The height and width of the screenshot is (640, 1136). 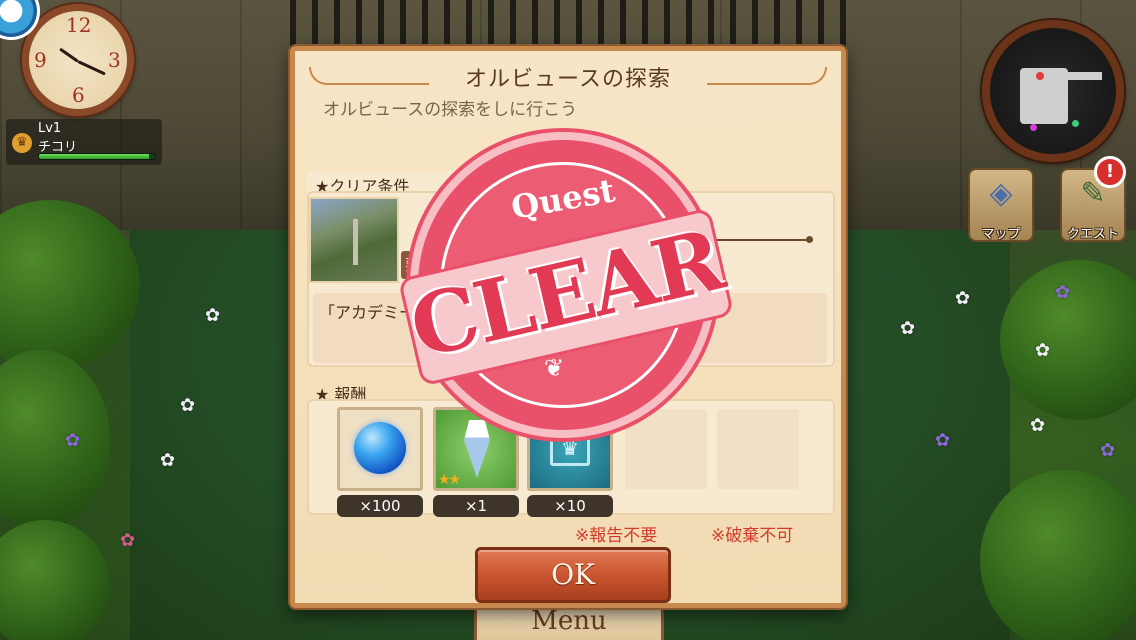 What do you see at coordinates (367, 312) in the screenshot?
I see `condition-description: 「アカデミー` at bounding box center [367, 312].